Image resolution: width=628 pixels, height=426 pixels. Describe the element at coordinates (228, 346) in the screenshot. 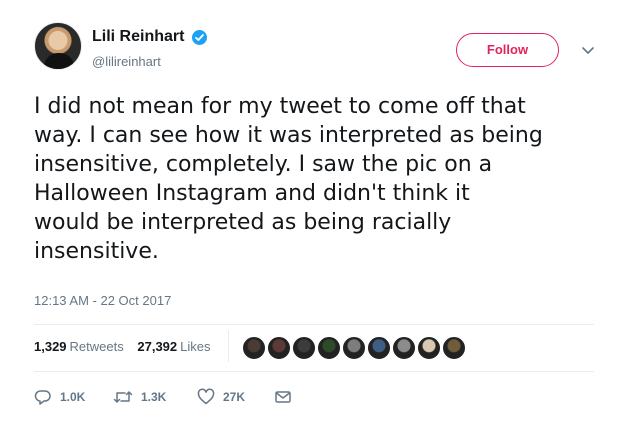

I see `stats-separator` at that location.